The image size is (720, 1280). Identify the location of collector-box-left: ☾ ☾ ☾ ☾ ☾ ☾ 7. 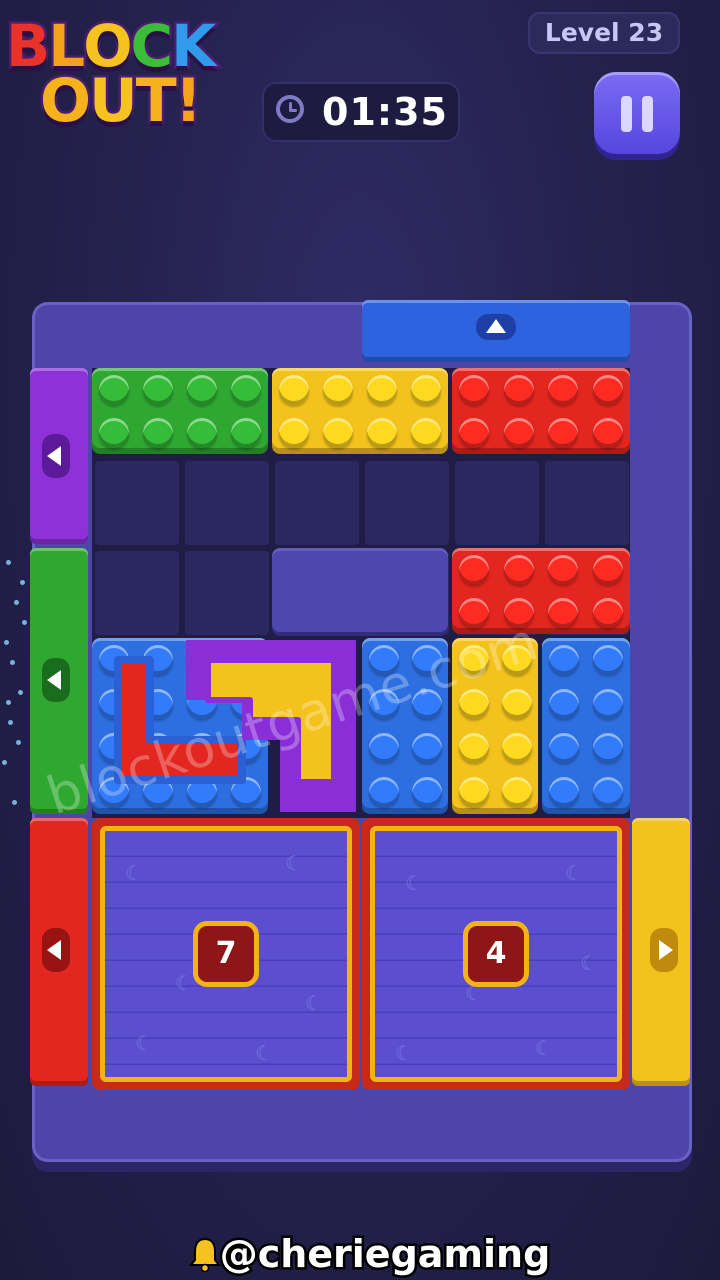
(226, 954).